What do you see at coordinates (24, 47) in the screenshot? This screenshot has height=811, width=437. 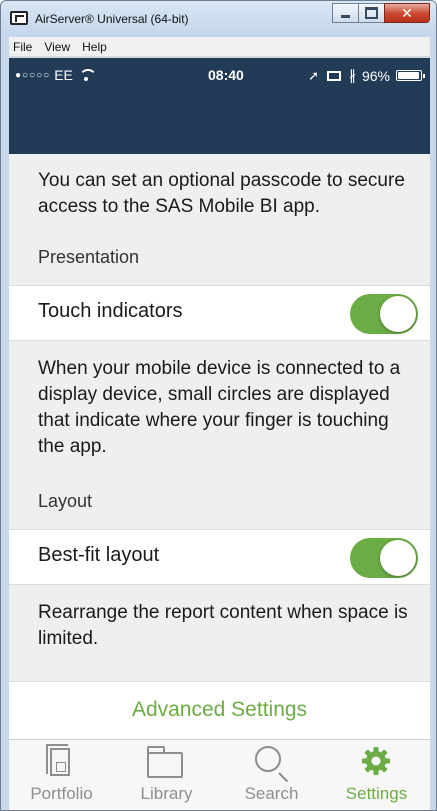 I see `menu-file: File` at bounding box center [24, 47].